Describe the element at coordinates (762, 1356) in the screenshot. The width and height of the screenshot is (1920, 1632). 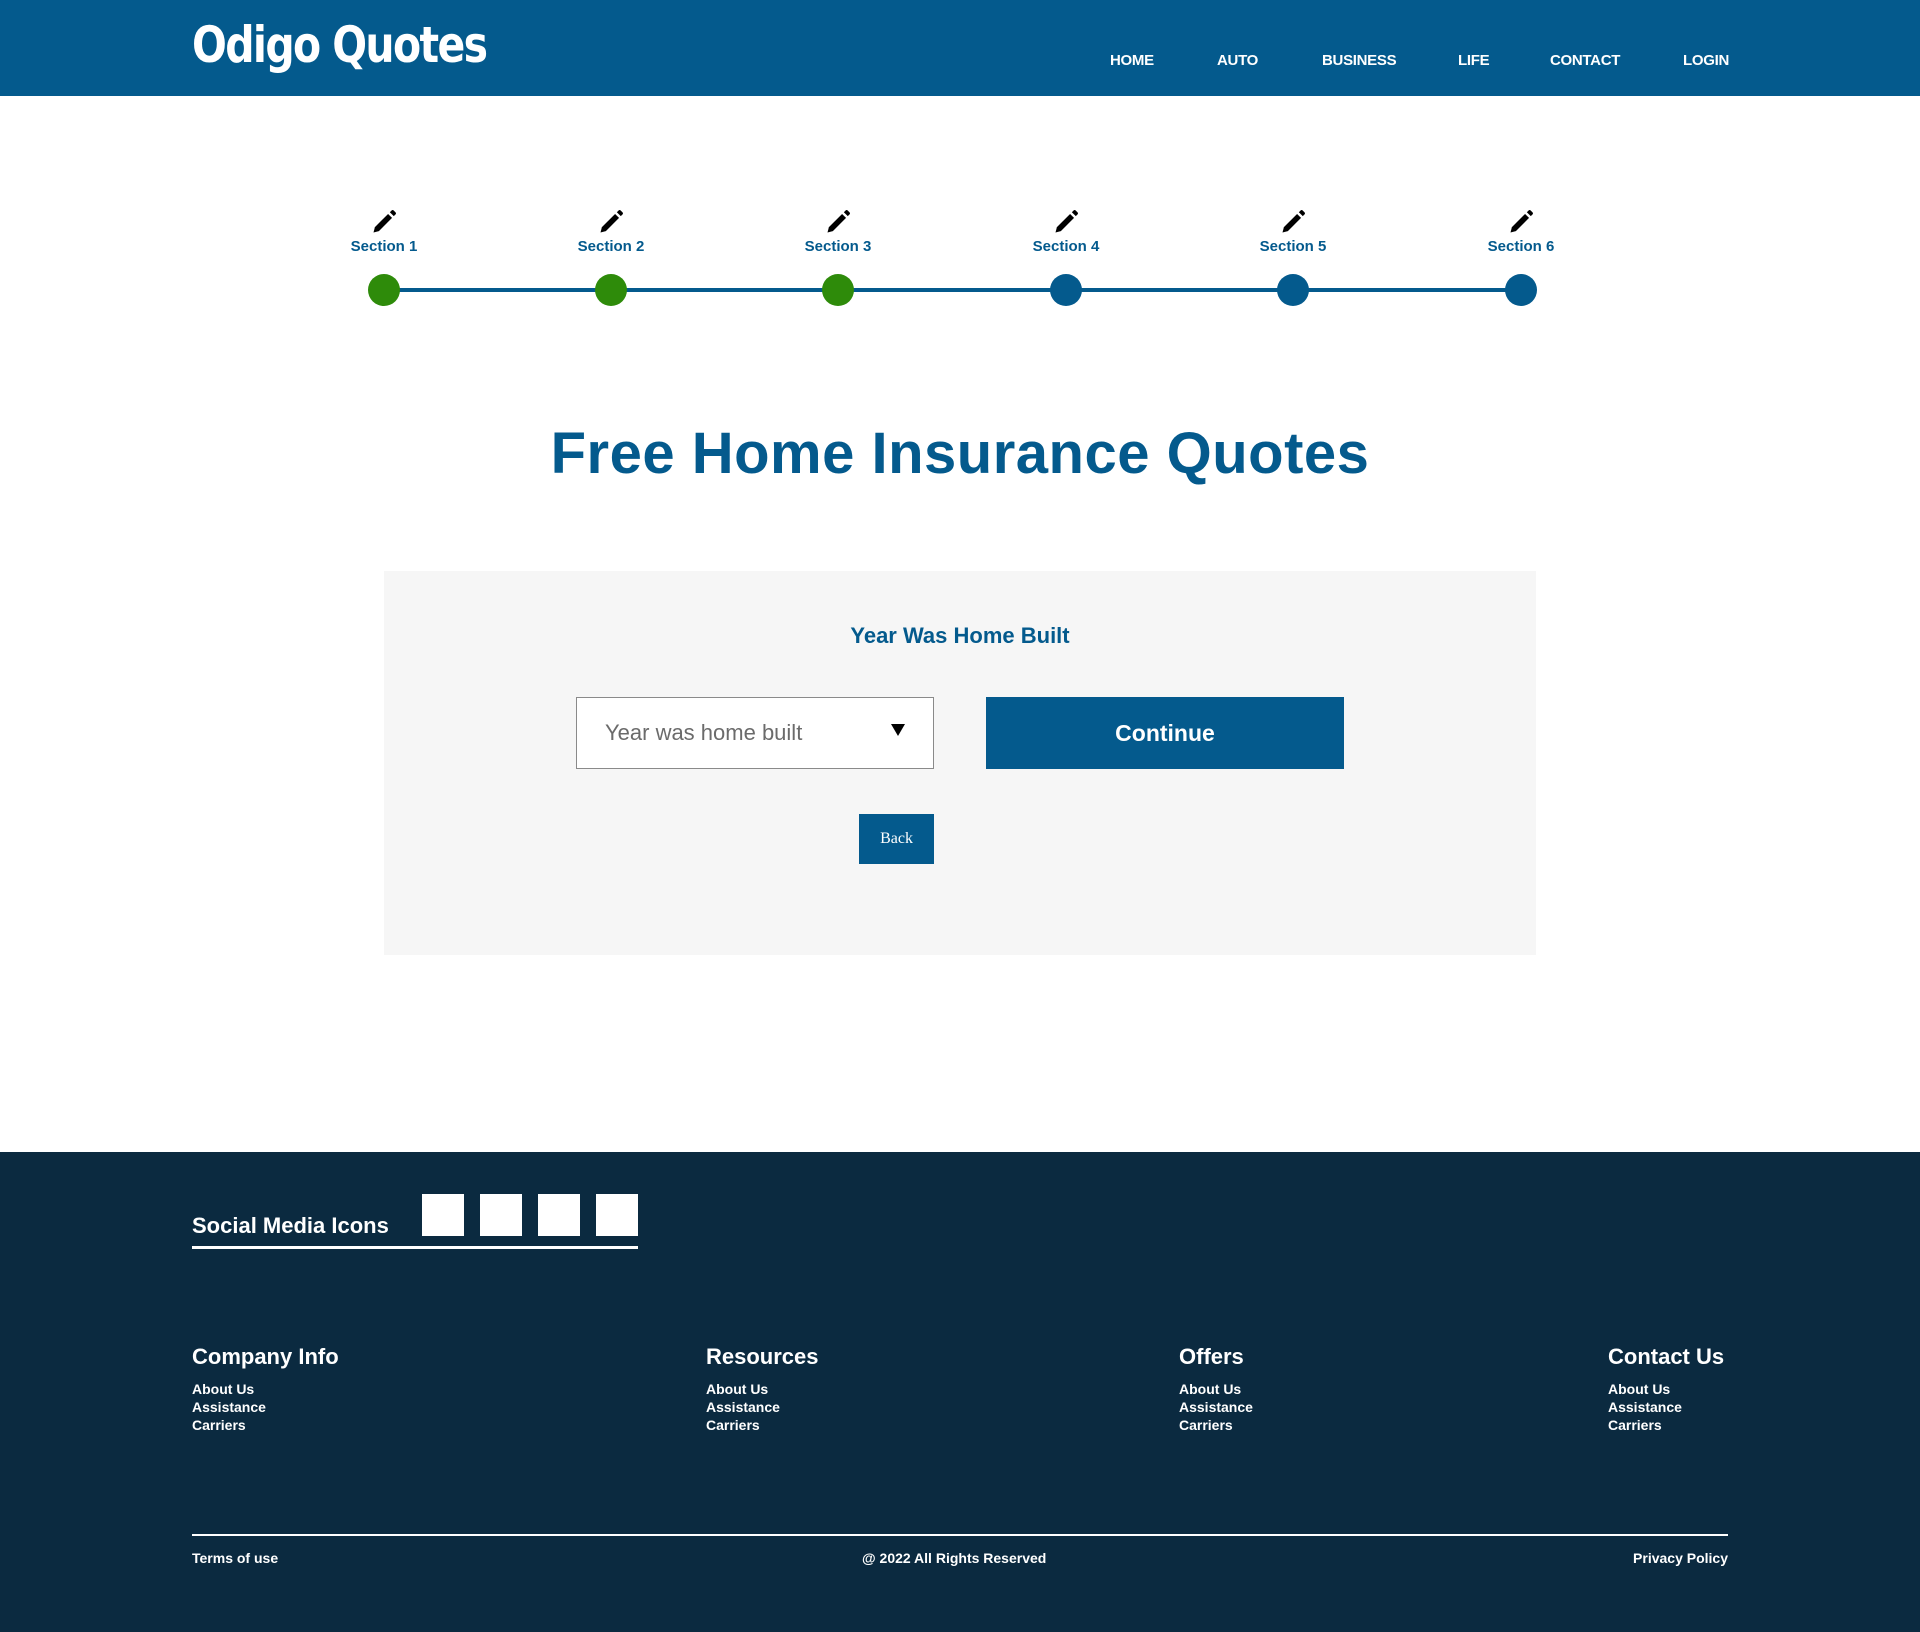
I see `footer-heading: Resources` at that location.